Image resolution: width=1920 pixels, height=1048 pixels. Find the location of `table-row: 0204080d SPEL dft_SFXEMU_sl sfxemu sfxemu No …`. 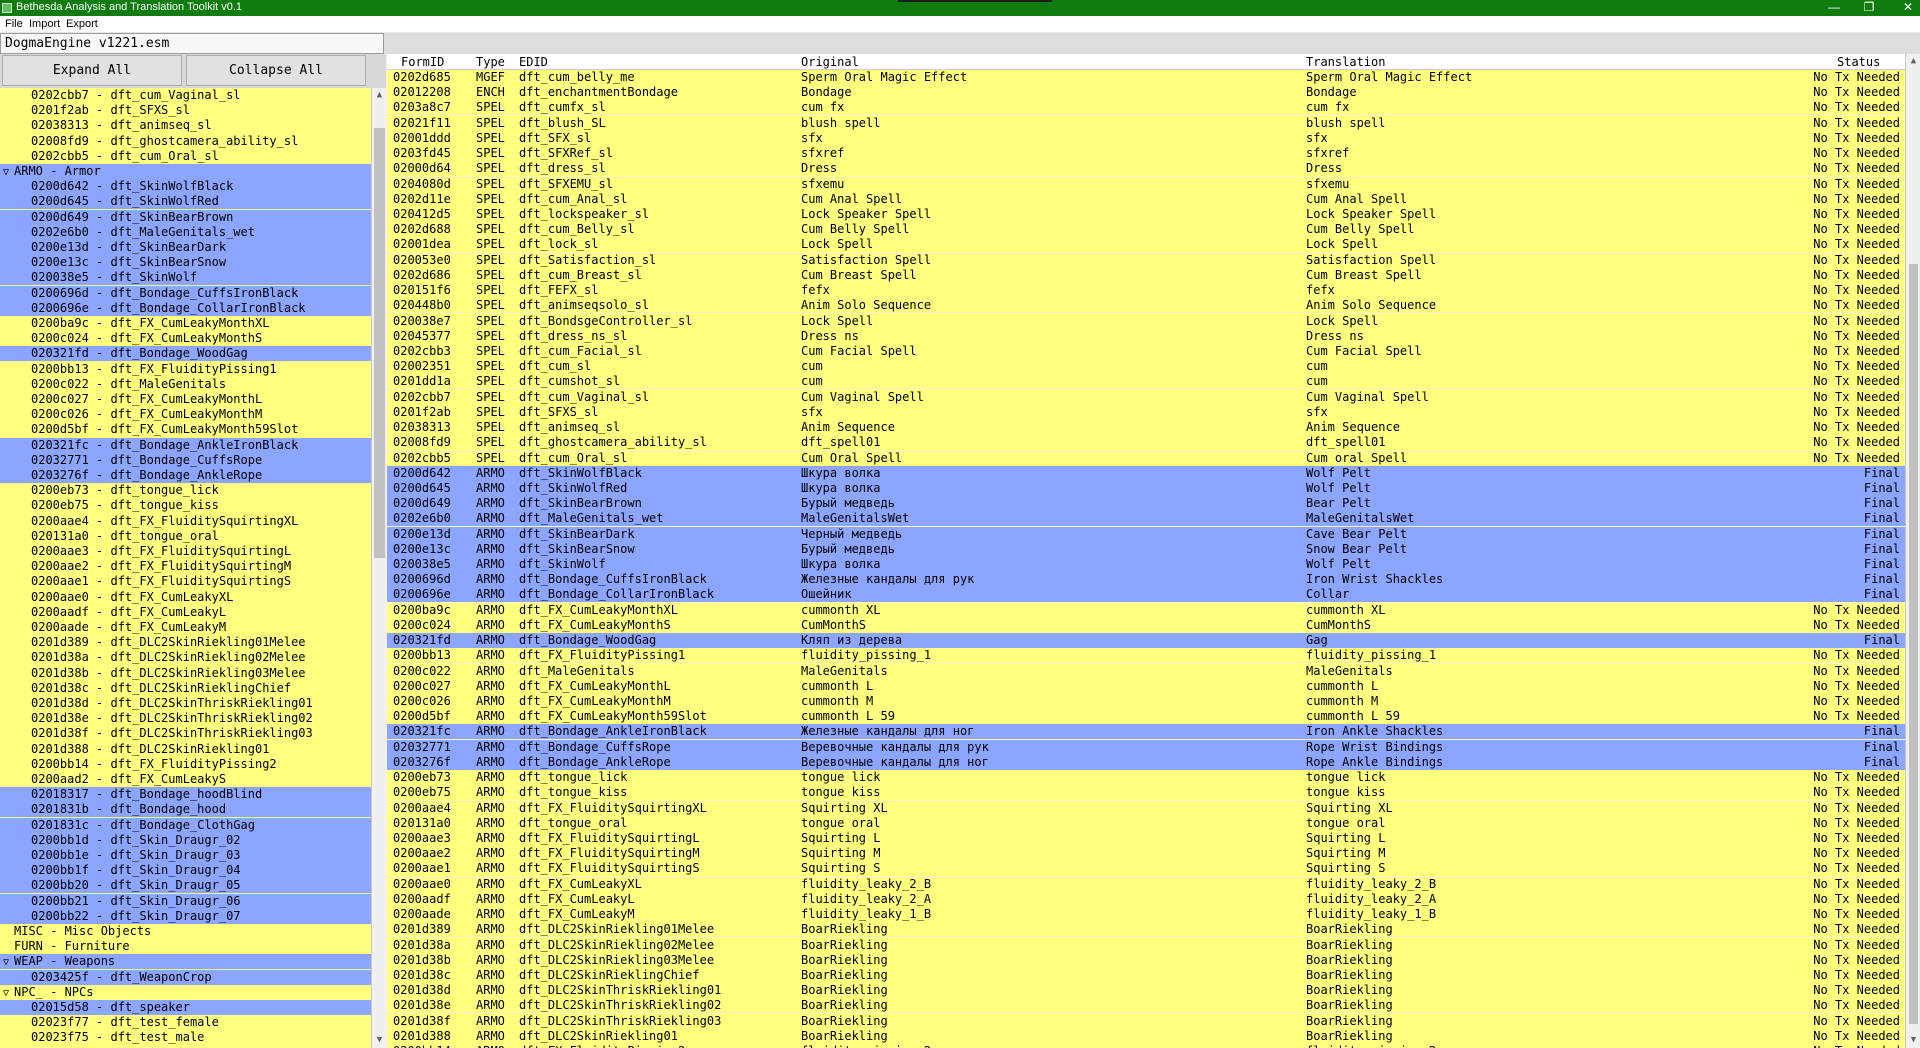

table-row: 0204080d SPEL dft_SFXEMU_sl sfxemu sfxemu No … is located at coordinates (1146, 184).